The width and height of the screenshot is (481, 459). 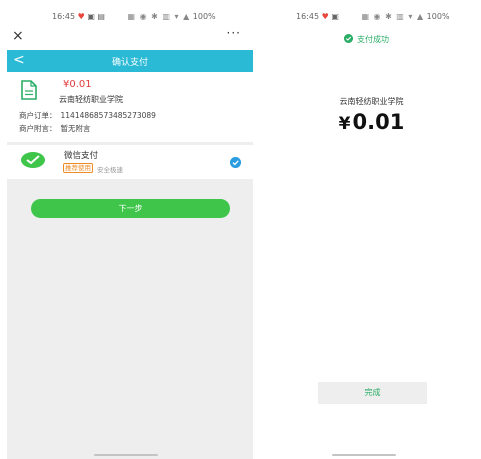 I want to click on order-amount: ¥0.01, so click(x=77, y=84).